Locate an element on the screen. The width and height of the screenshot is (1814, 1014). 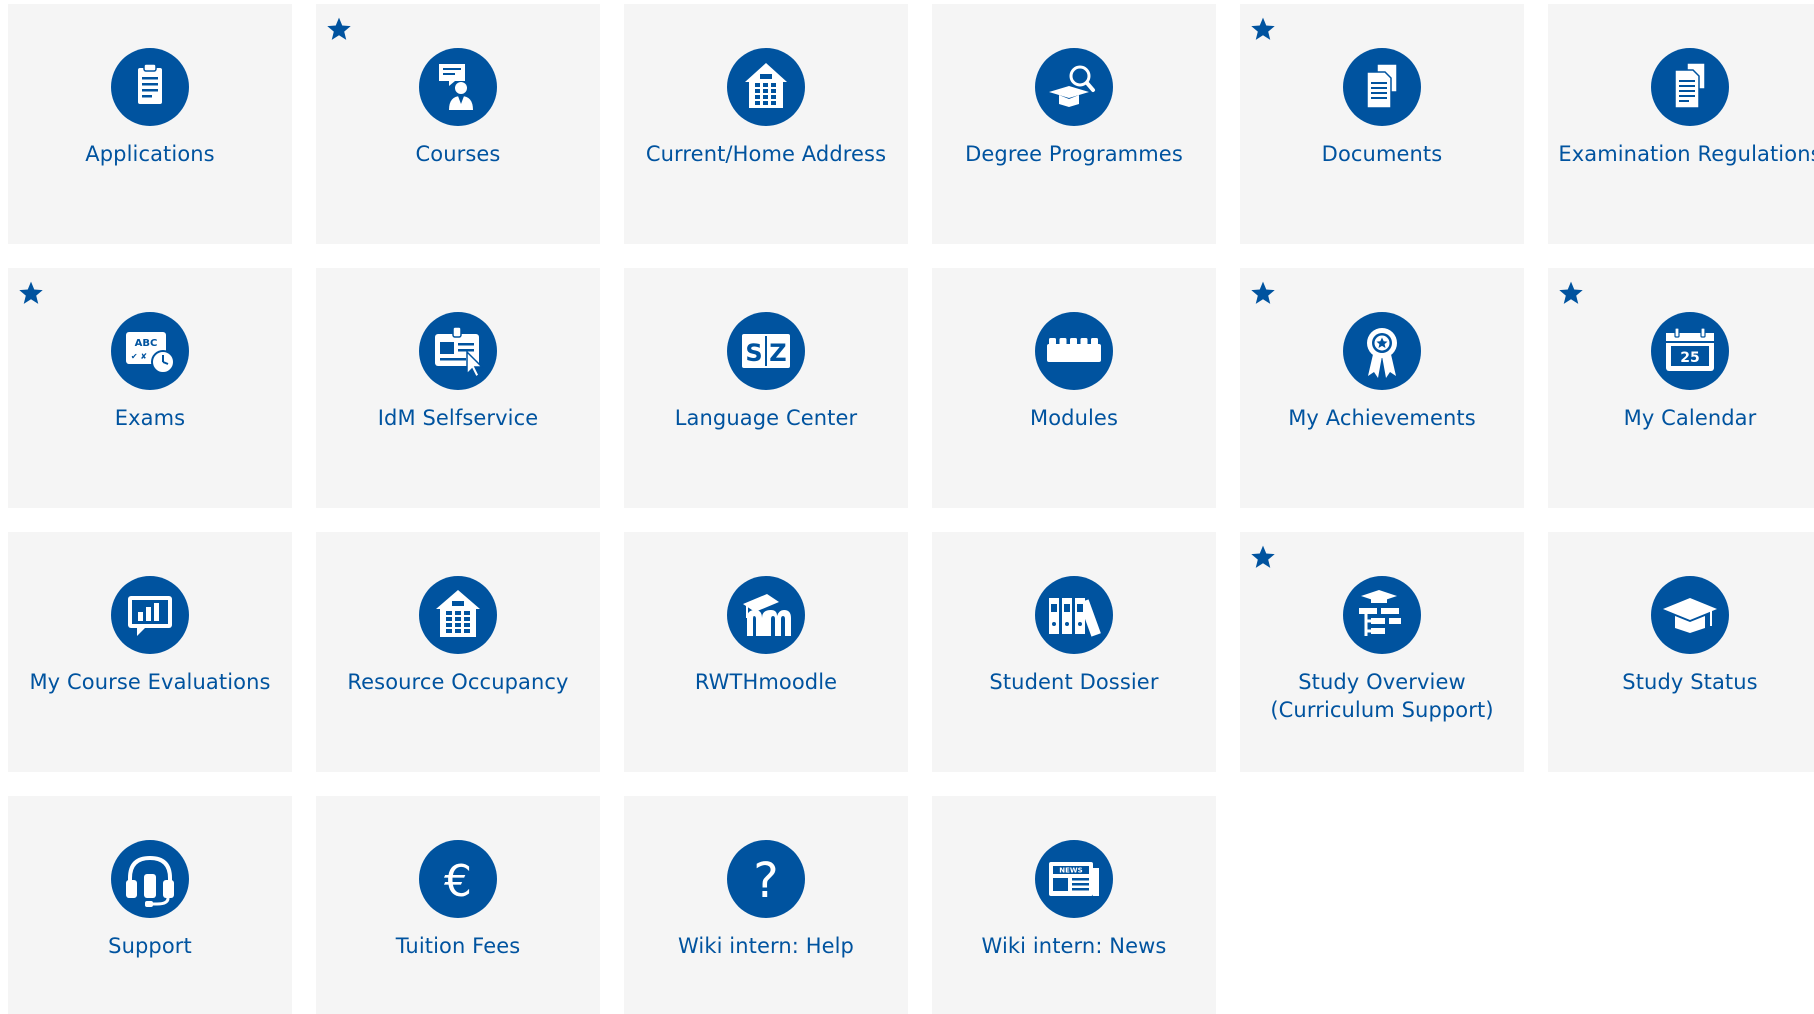
tile-label: Documents is located at coordinates (1382, 154).